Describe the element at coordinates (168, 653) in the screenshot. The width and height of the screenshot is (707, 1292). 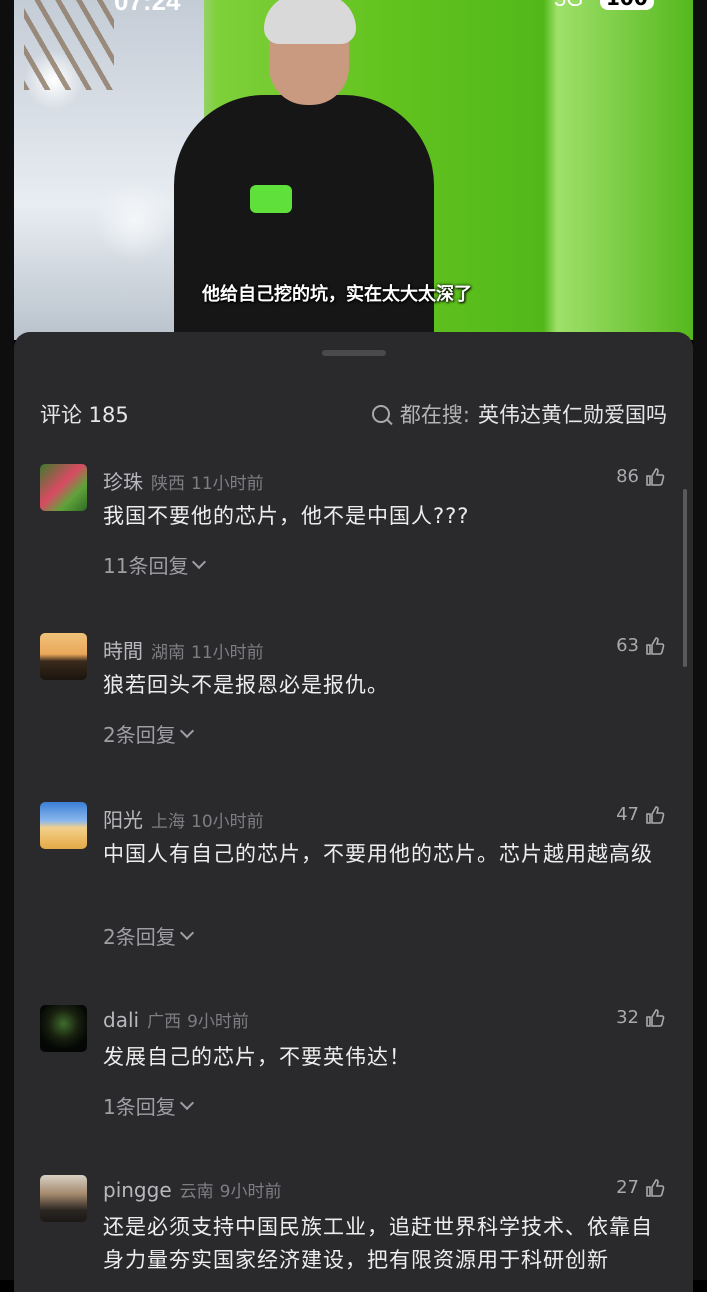
I see `region: 湖南` at that location.